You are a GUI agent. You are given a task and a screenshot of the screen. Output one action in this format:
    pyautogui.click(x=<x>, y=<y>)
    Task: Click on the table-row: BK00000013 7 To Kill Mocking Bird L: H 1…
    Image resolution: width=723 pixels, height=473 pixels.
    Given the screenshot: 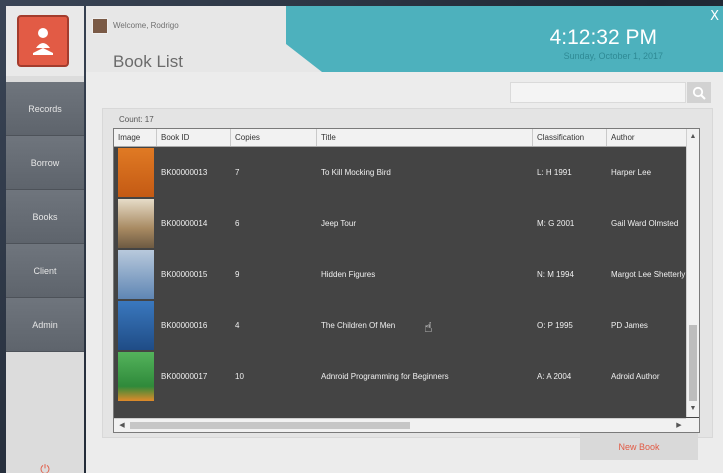 What is the action you would take?
    pyautogui.click(x=400, y=172)
    